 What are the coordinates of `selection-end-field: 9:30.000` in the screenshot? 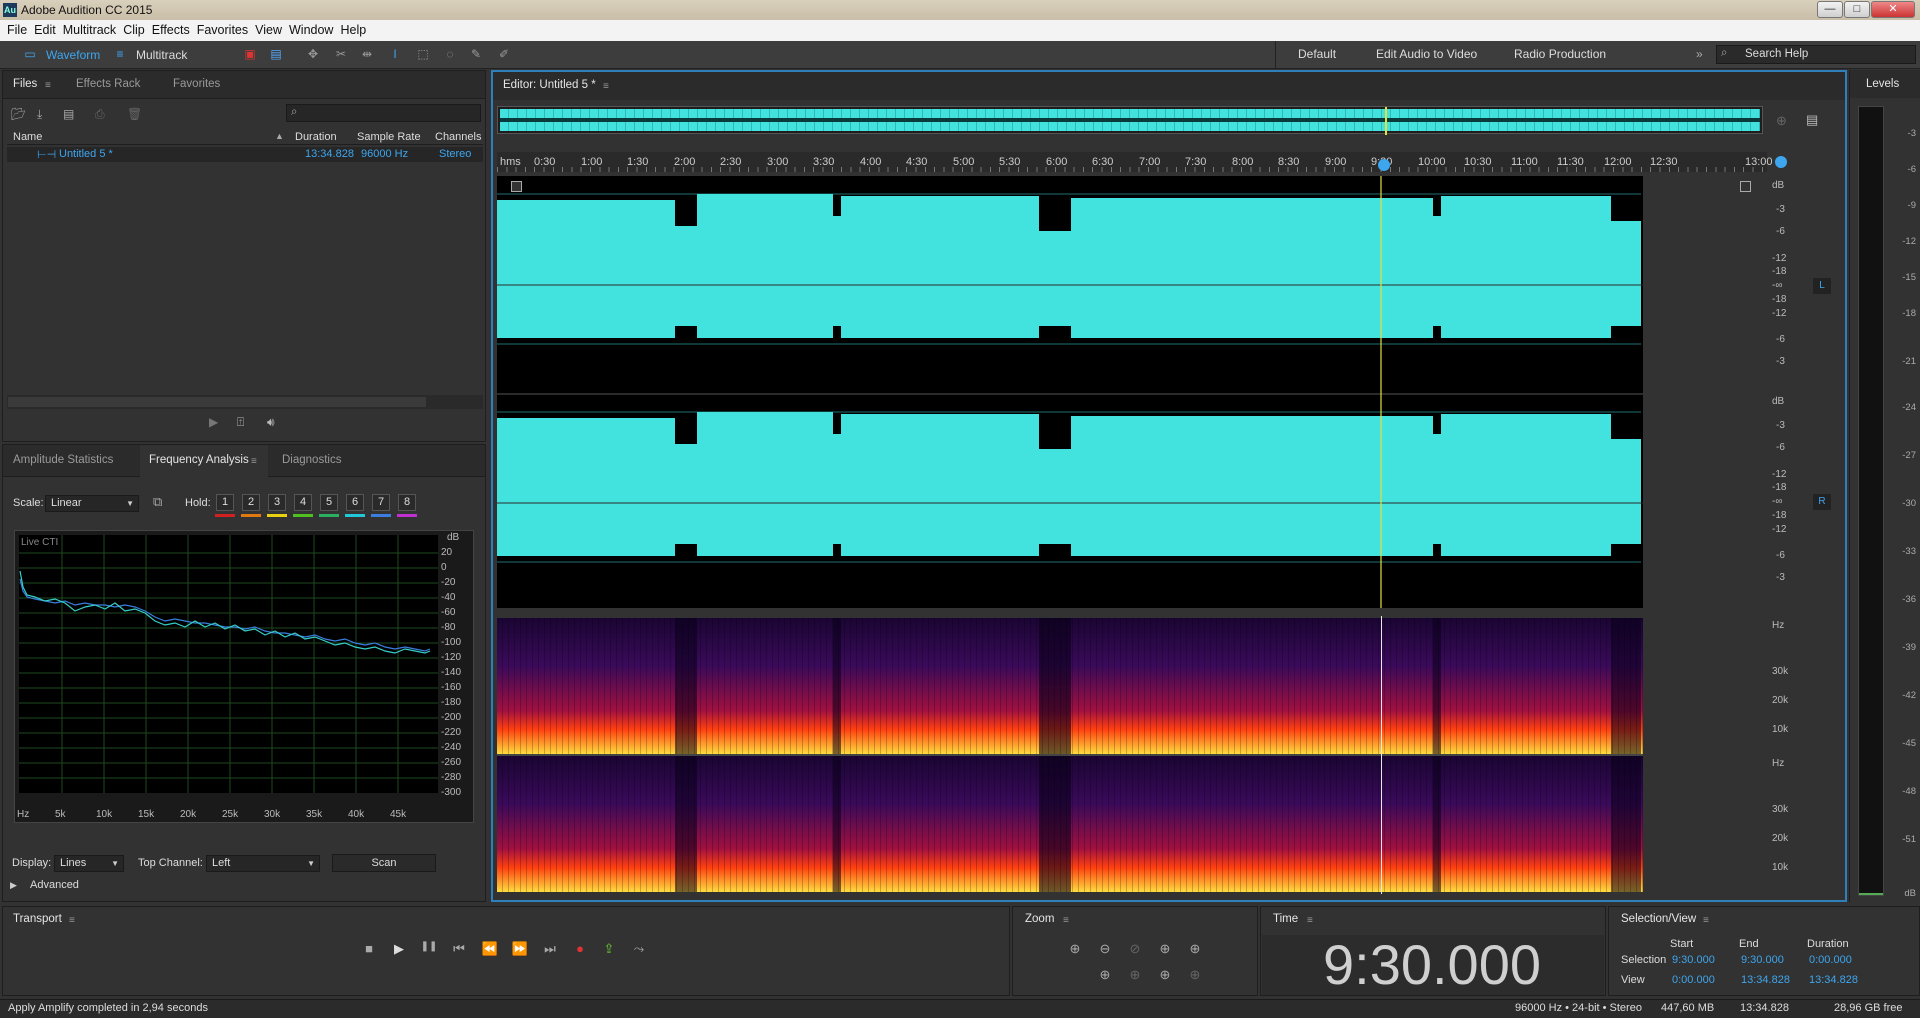 It's located at (1762, 960).